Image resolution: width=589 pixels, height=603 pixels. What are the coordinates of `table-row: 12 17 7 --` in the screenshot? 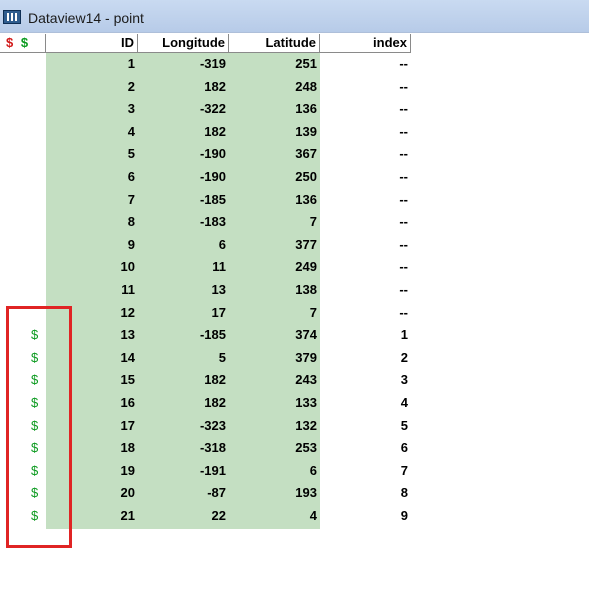 It's located at (294, 313).